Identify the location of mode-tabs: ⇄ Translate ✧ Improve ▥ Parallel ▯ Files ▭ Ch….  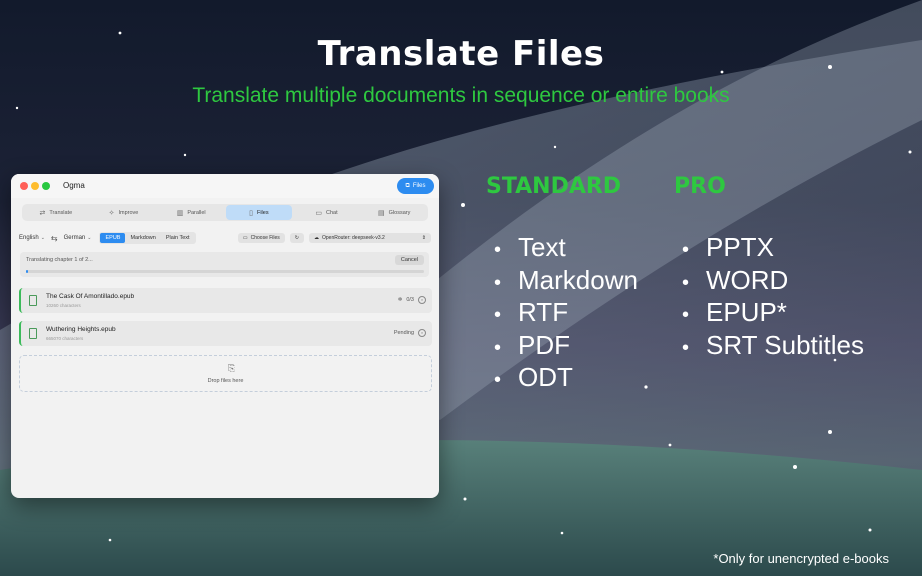
(225, 212).